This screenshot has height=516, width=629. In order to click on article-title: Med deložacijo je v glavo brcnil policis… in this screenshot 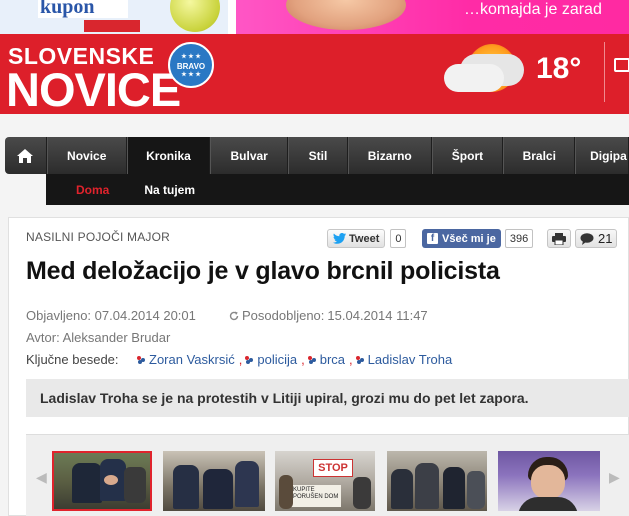, I will do `click(263, 271)`.